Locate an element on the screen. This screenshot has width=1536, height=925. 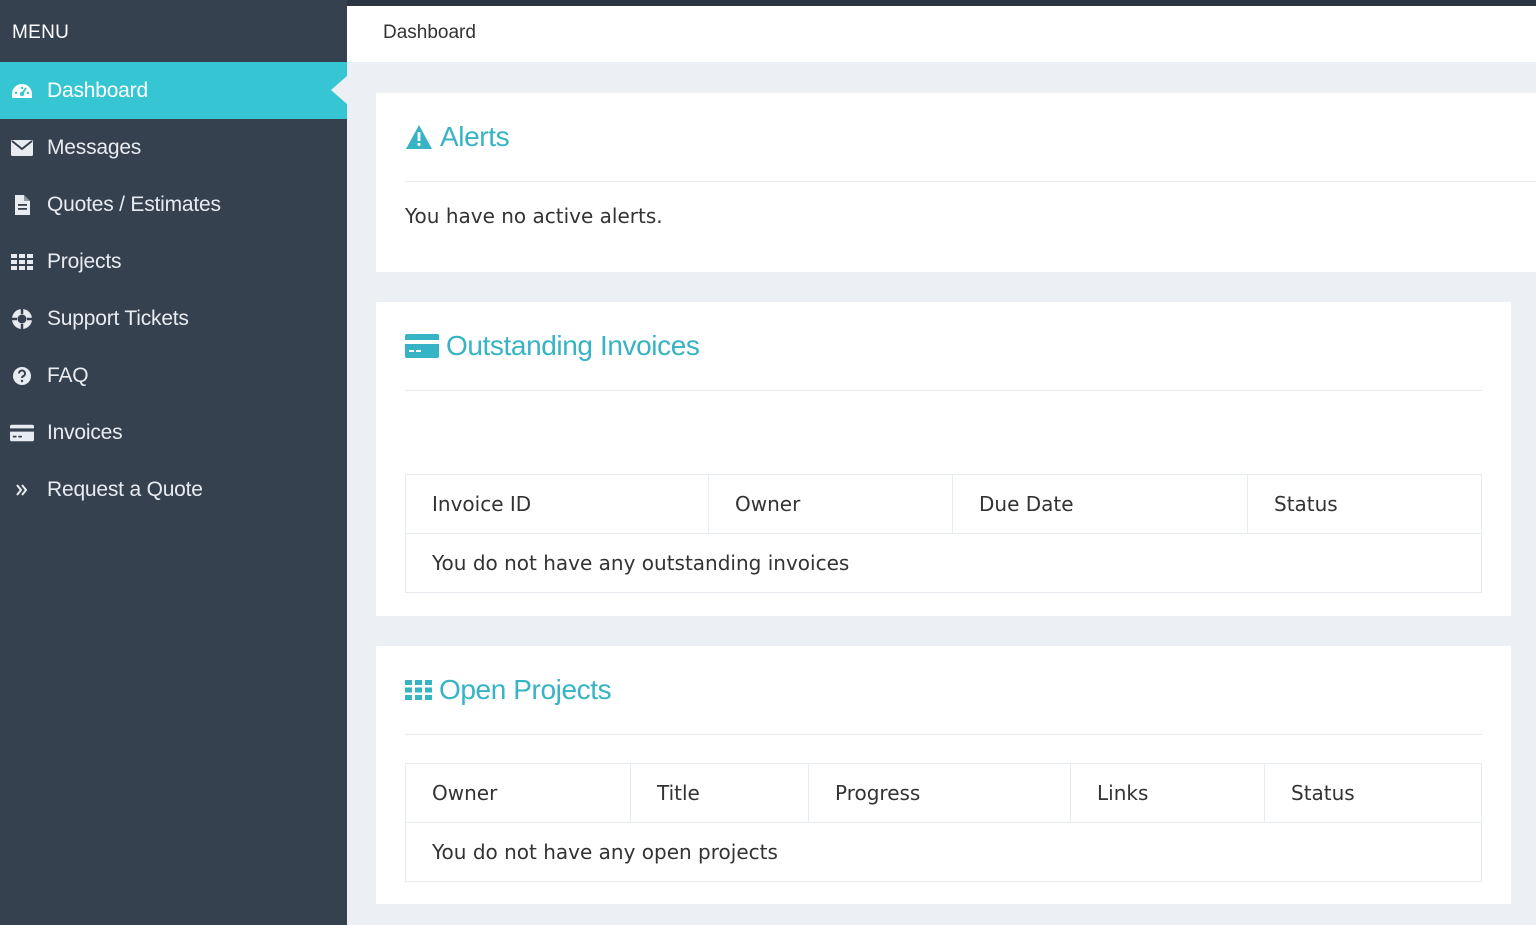
breadcrumb: Dashboard is located at coordinates (429, 32).